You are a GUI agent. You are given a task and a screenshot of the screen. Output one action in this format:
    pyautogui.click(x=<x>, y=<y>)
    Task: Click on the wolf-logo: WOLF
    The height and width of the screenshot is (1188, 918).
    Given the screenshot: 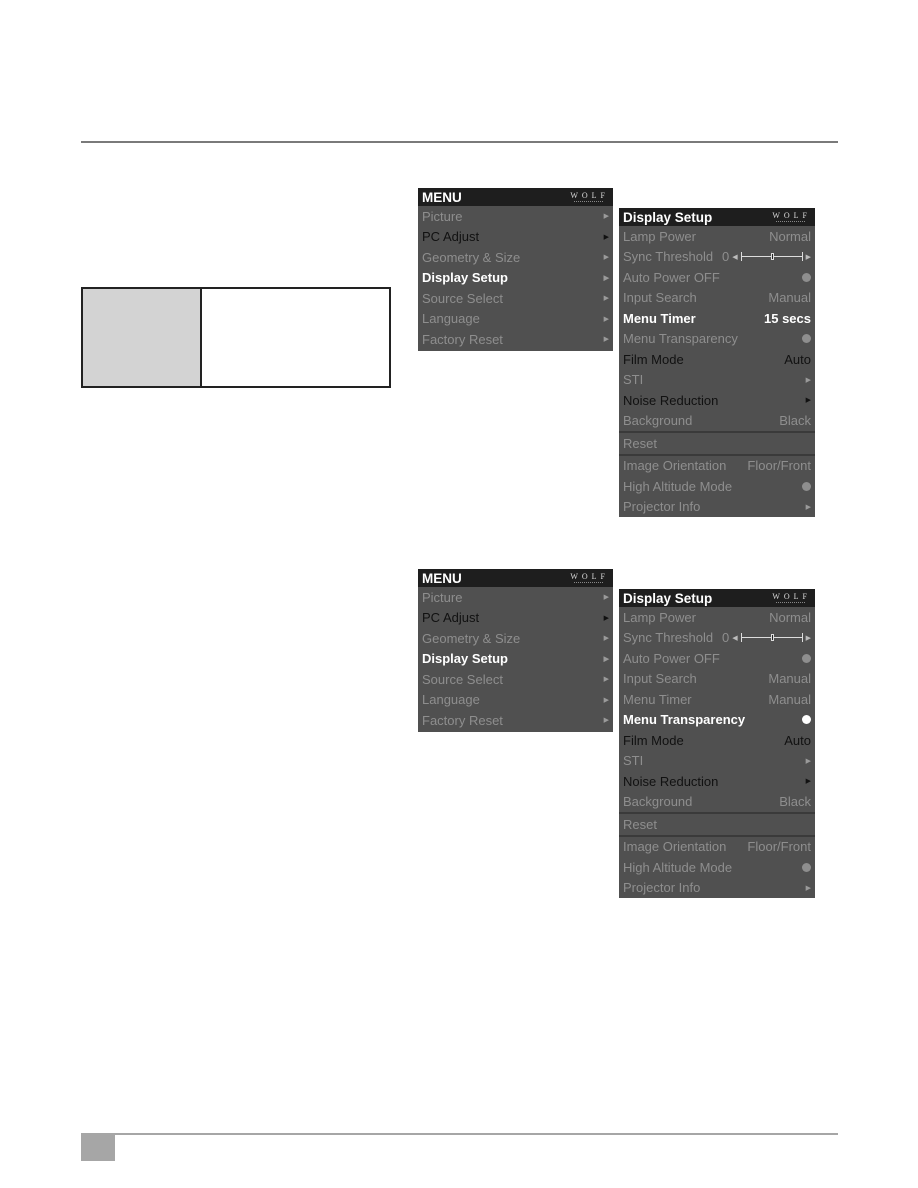 What is the action you would take?
    pyautogui.click(x=791, y=216)
    